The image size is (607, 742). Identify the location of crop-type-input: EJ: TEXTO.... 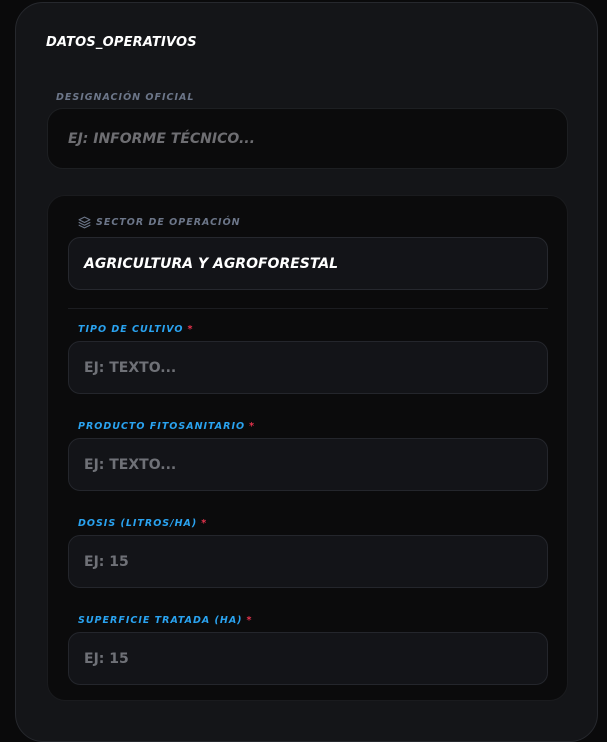
(308, 367).